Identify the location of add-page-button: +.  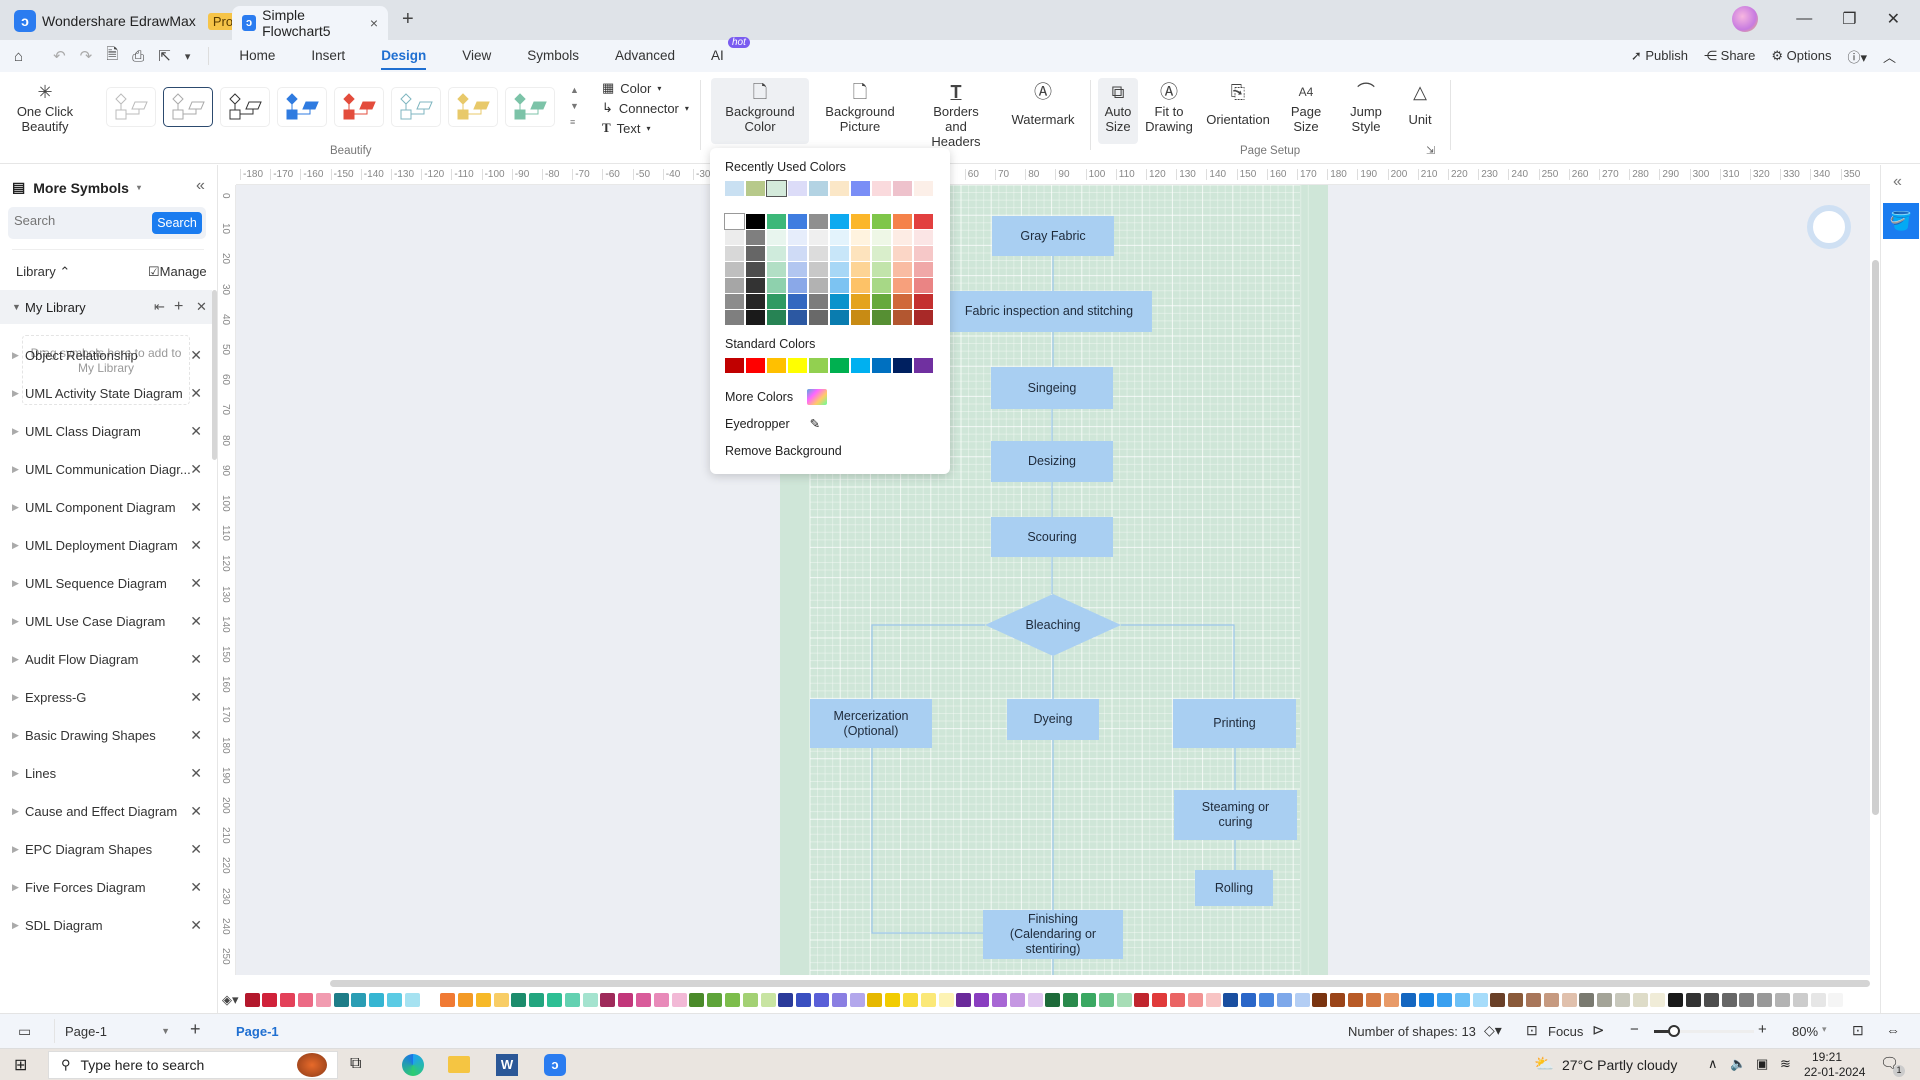
(195, 1029).